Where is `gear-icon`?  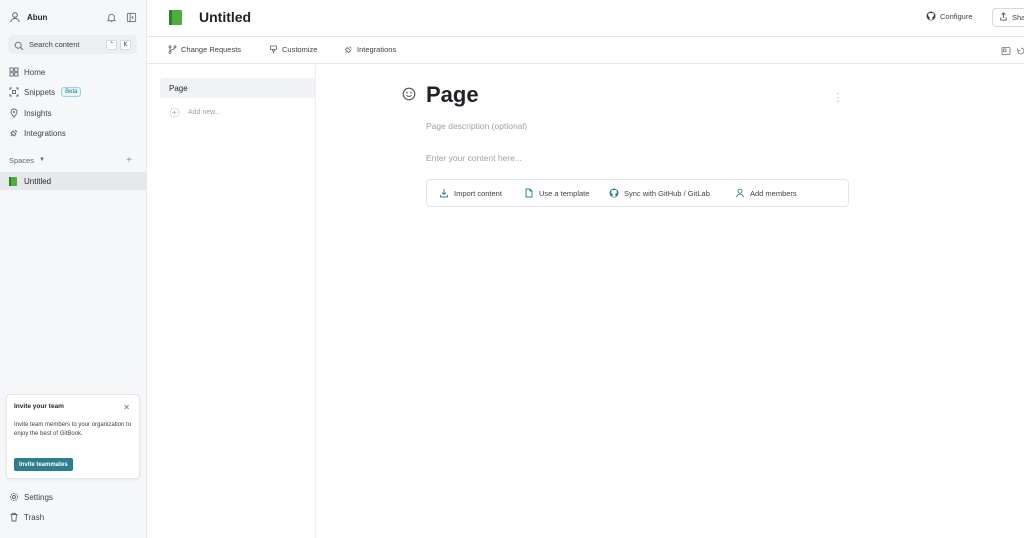
gear-icon is located at coordinates (14, 497).